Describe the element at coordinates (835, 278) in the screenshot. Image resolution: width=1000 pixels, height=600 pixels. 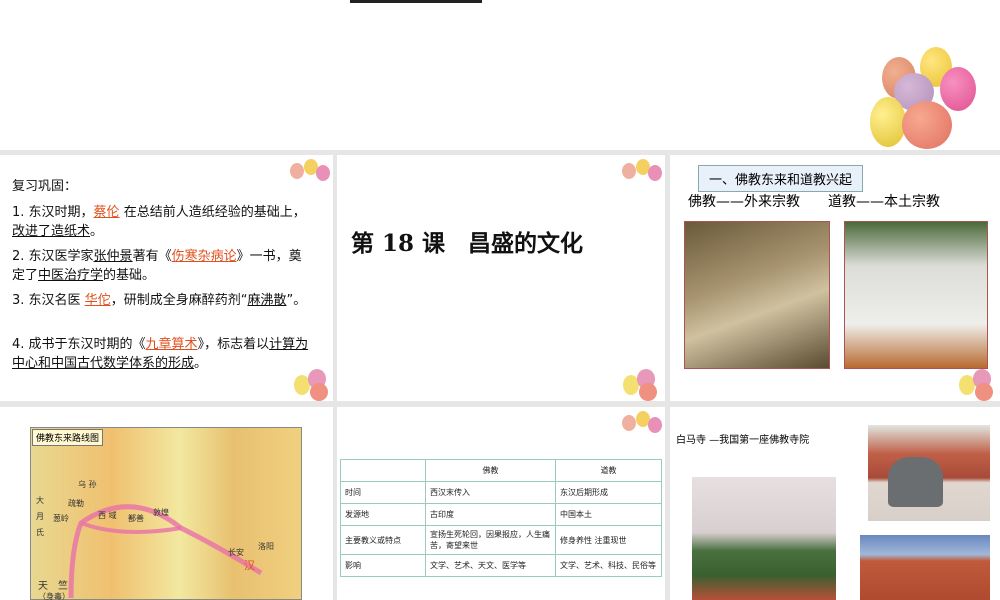
I see `slide-thumbnail-religions: 一、佛教东来和道教兴起 佛教——外来宗教 道教——本土宗教` at that location.